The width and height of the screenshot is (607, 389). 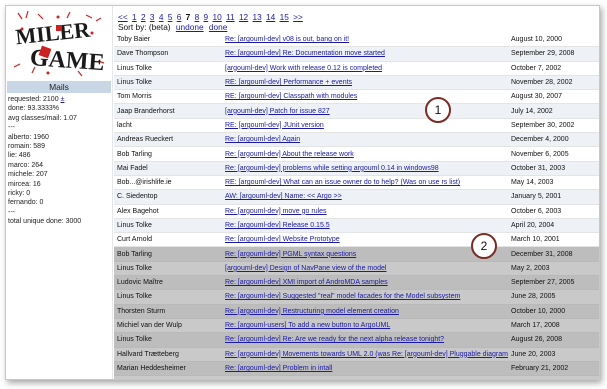 What do you see at coordinates (190, 27) in the screenshot?
I see `sort-undone-link: undone` at bounding box center [190, 27].